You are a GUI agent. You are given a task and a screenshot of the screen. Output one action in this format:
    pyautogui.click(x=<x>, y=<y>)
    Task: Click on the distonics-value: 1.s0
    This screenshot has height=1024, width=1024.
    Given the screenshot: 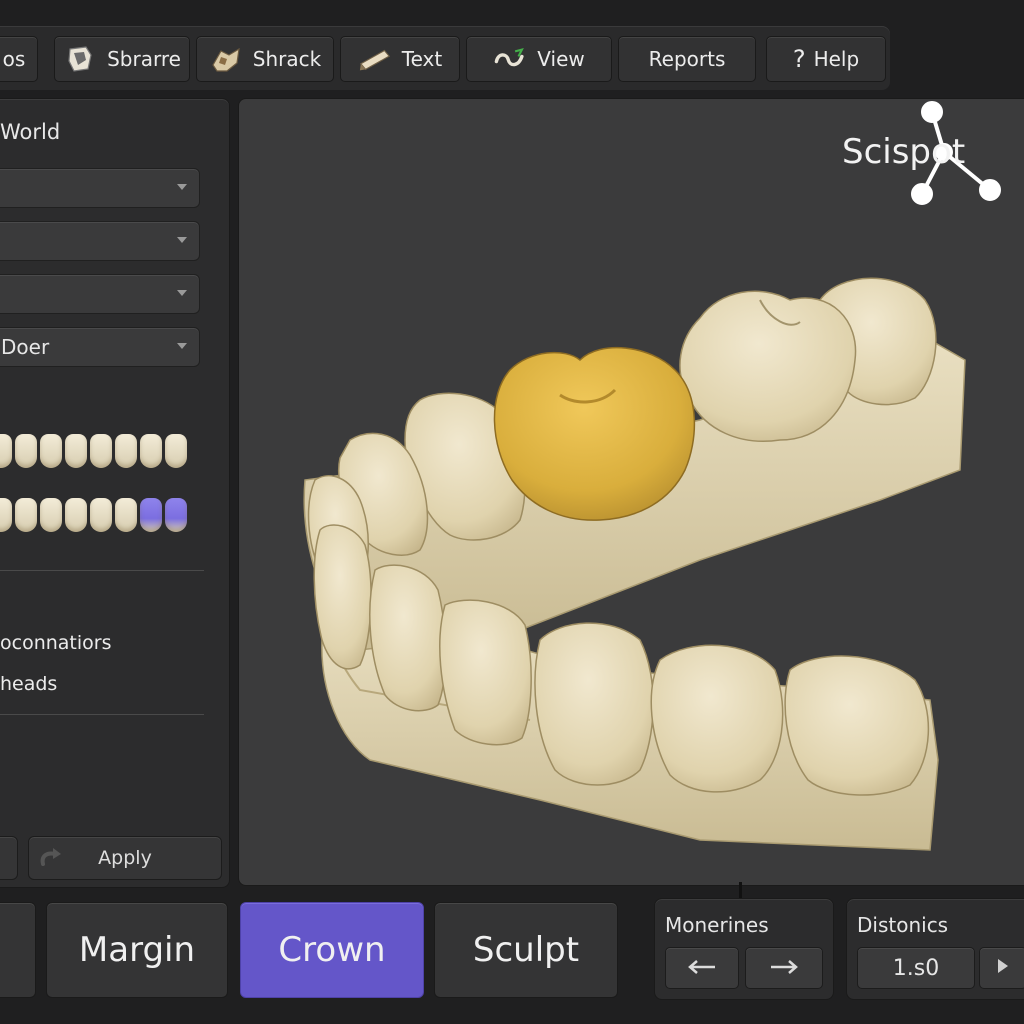 What is the action you would take?
    pyautogui.click(x=916, y=968)
    